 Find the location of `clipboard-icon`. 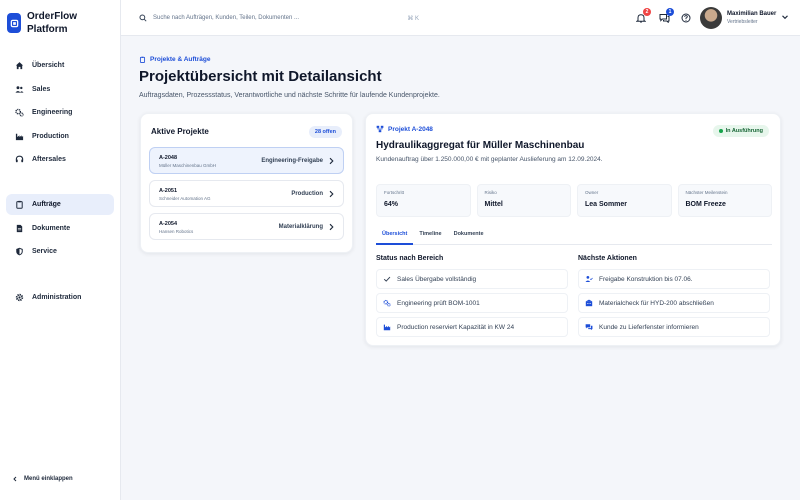

clipboard-icon is located at coordinates (142, 59).